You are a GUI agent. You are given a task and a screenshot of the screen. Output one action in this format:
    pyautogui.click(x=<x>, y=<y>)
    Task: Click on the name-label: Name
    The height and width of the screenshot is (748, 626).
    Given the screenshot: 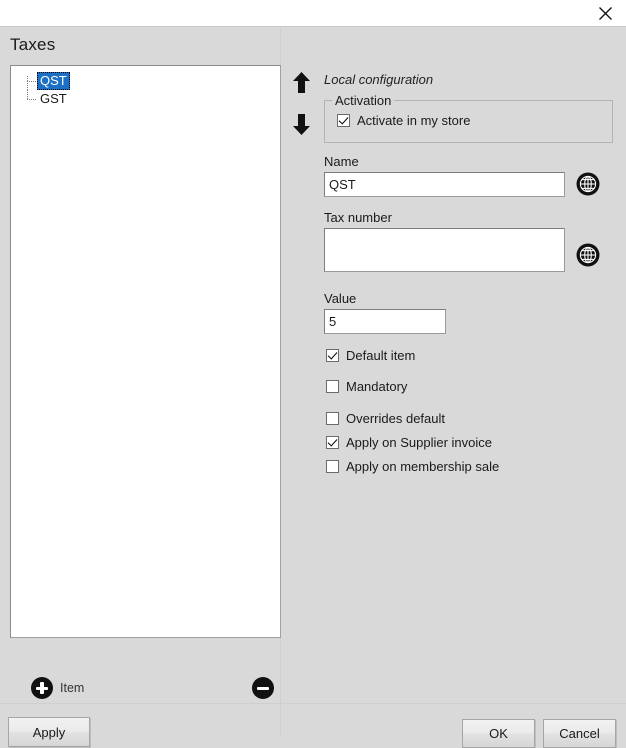 What is the action you would take?
    pyautogui.click(x=341, y=161)
    